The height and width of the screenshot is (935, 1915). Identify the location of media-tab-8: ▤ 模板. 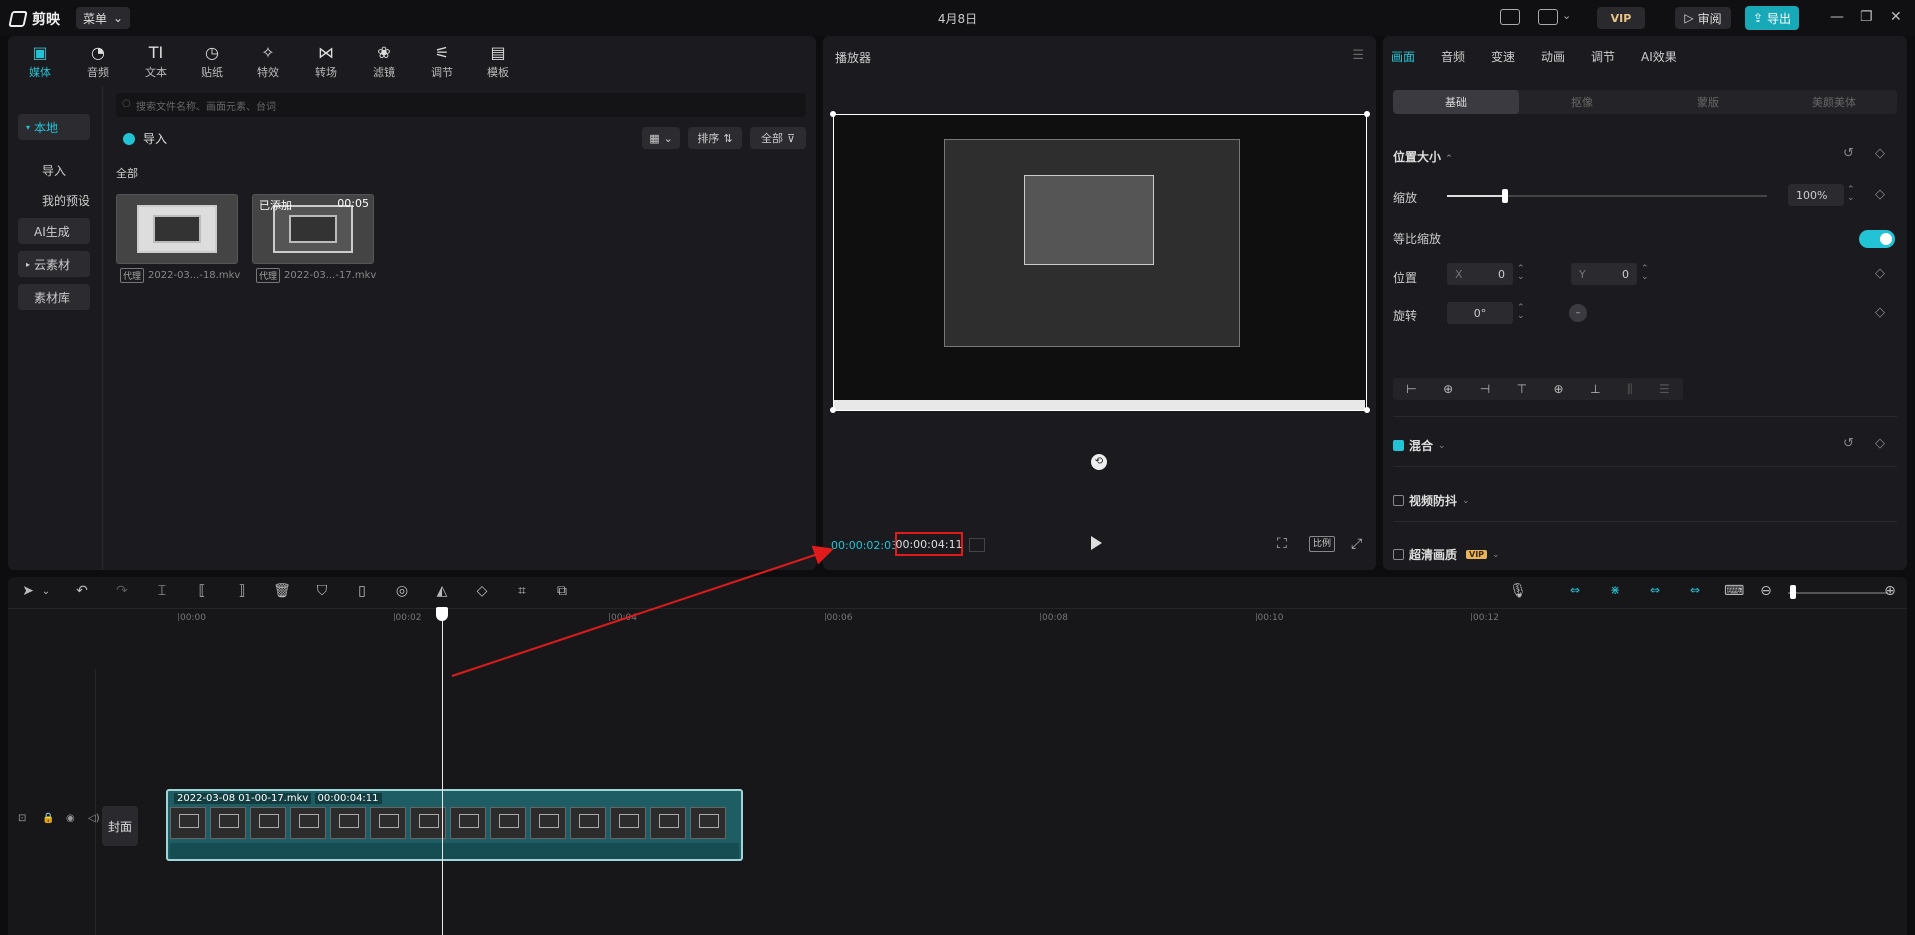
(498, 62).